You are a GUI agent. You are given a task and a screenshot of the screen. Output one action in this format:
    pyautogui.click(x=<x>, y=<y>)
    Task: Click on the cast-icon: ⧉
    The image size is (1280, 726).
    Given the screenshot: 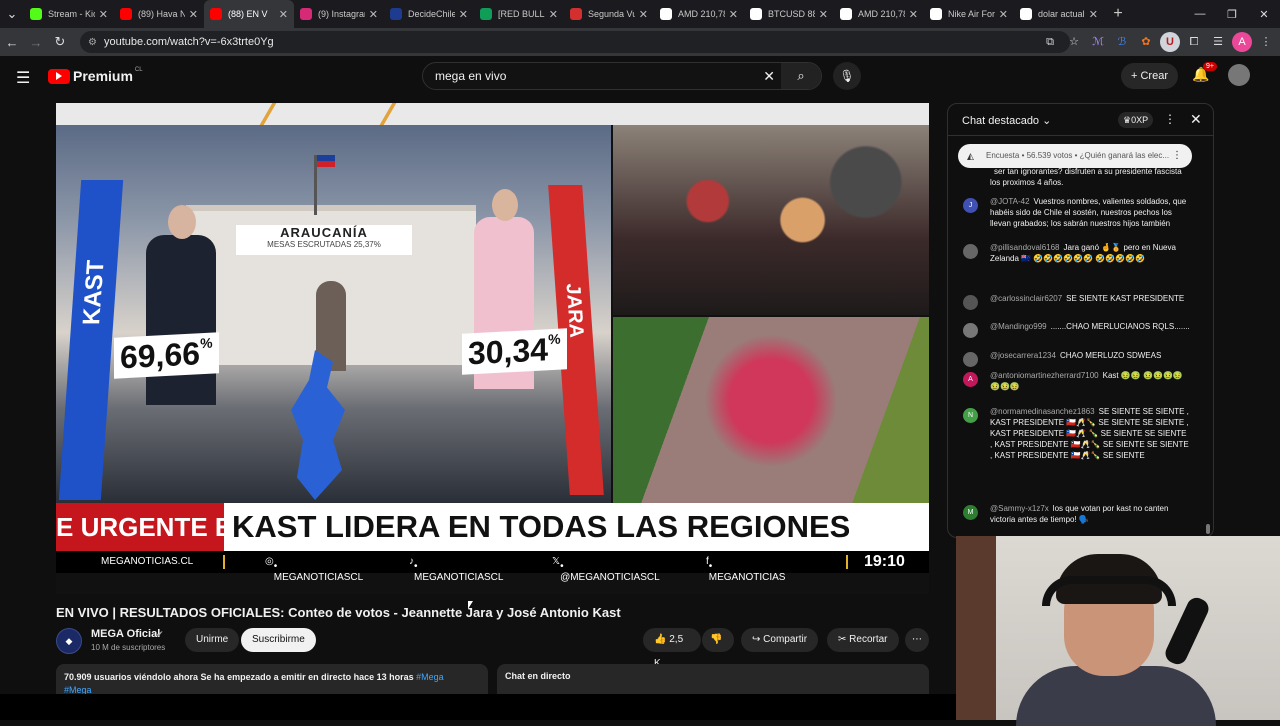 What is the action you would take?
    pyautogui.click(x=1050, y=42)
    